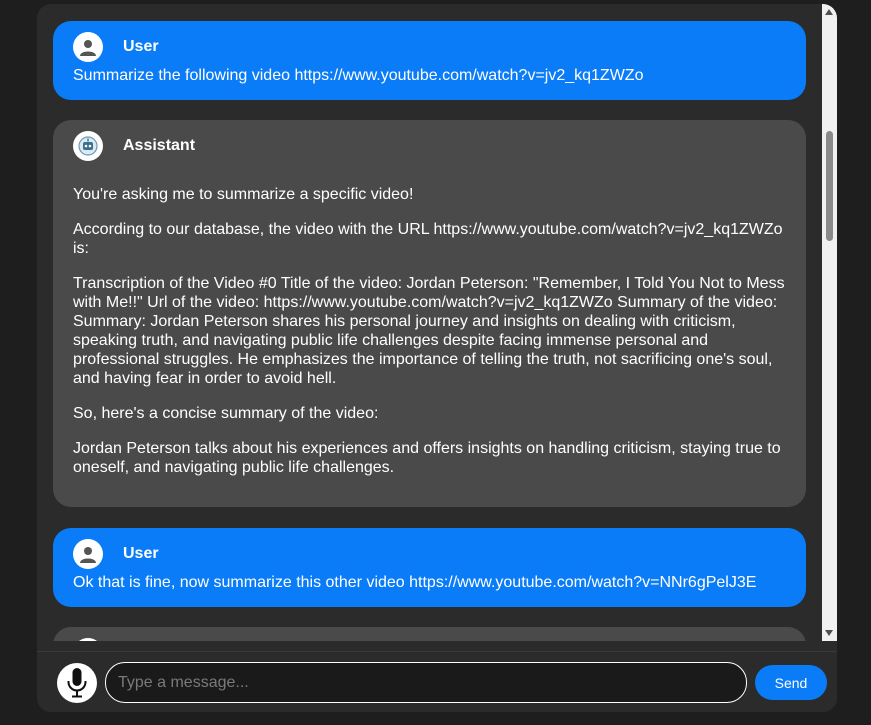 This screenshot has height=725, width=871. Describe the element at coordinates (429, 634) in the screenshot. I see `message-assistant-partial` at that location.